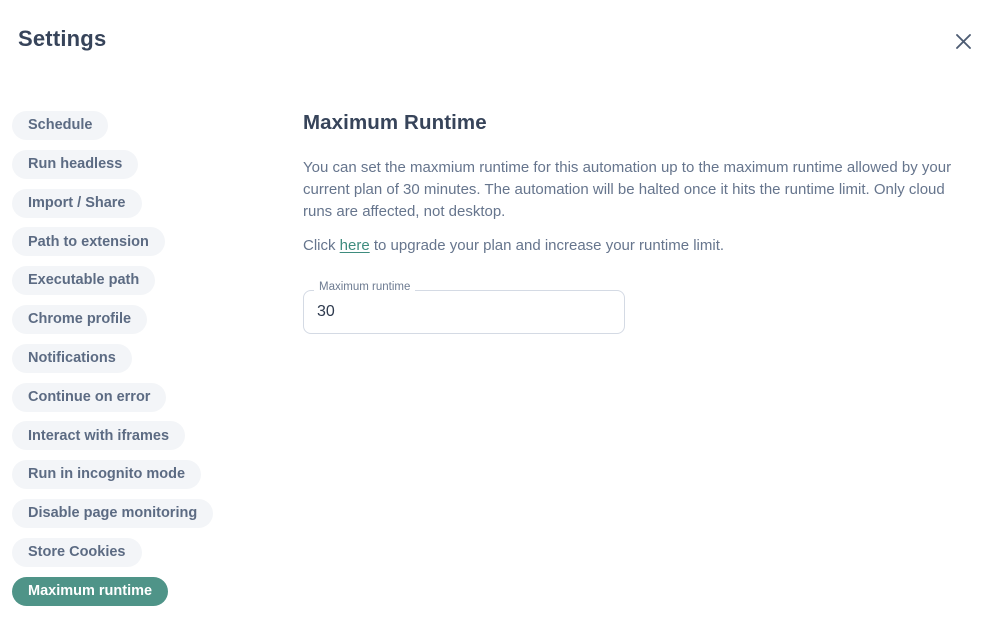 The width and height of the screenshot is (1000, 621). What do you see at coordinates (355, 245) in the screenshot?
I see `upgrade-plan-link: here` at bounding box center [355, 245].